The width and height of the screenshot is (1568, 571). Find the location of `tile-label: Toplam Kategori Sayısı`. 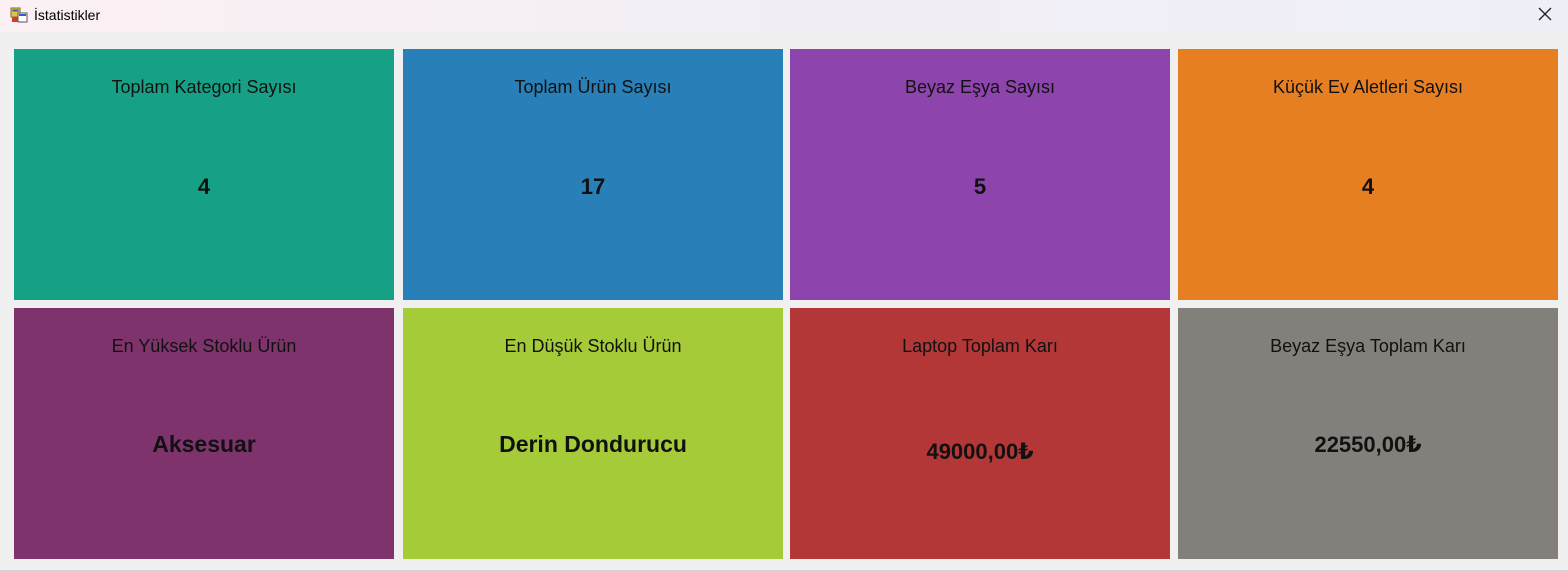

tile-label: Toplam Kategori Sayısı is located at coordinates (204, 87).